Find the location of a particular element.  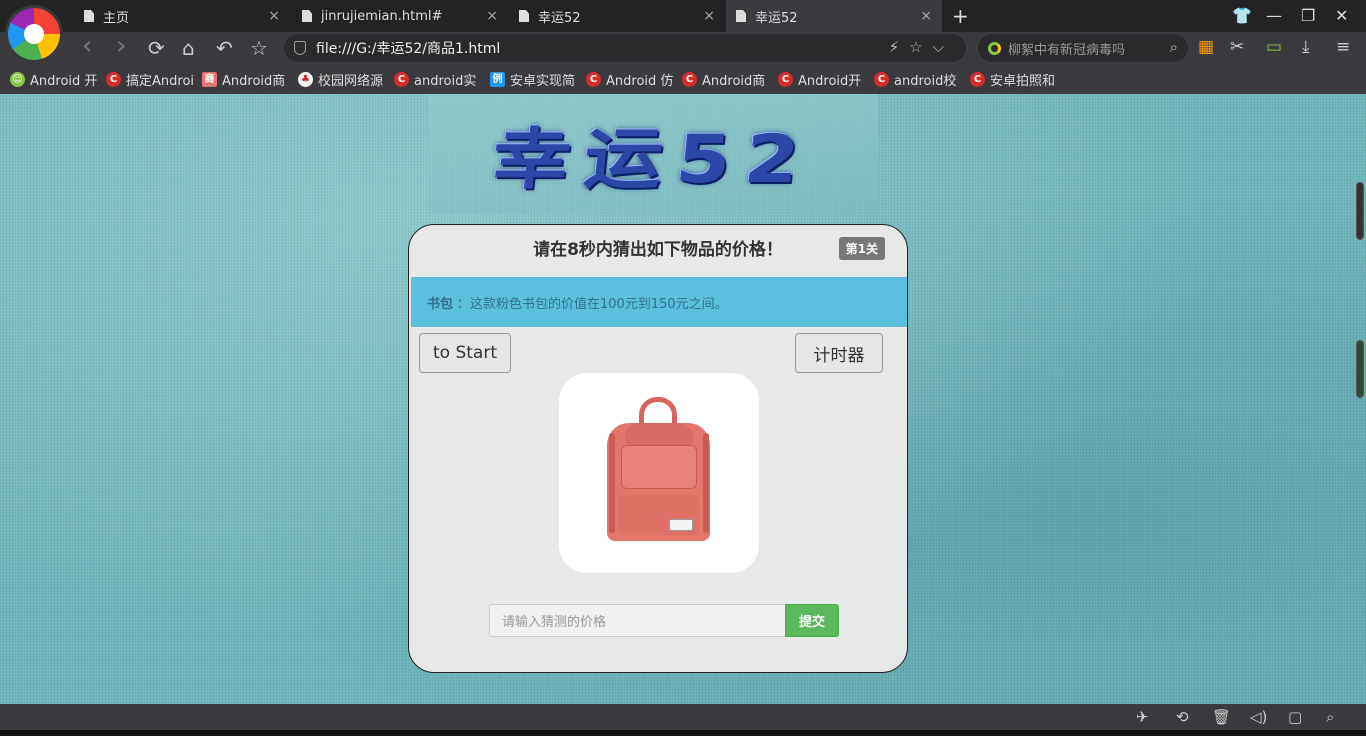

bookmark-item: 例安卓实现简 is located at coordinates (538, 79).